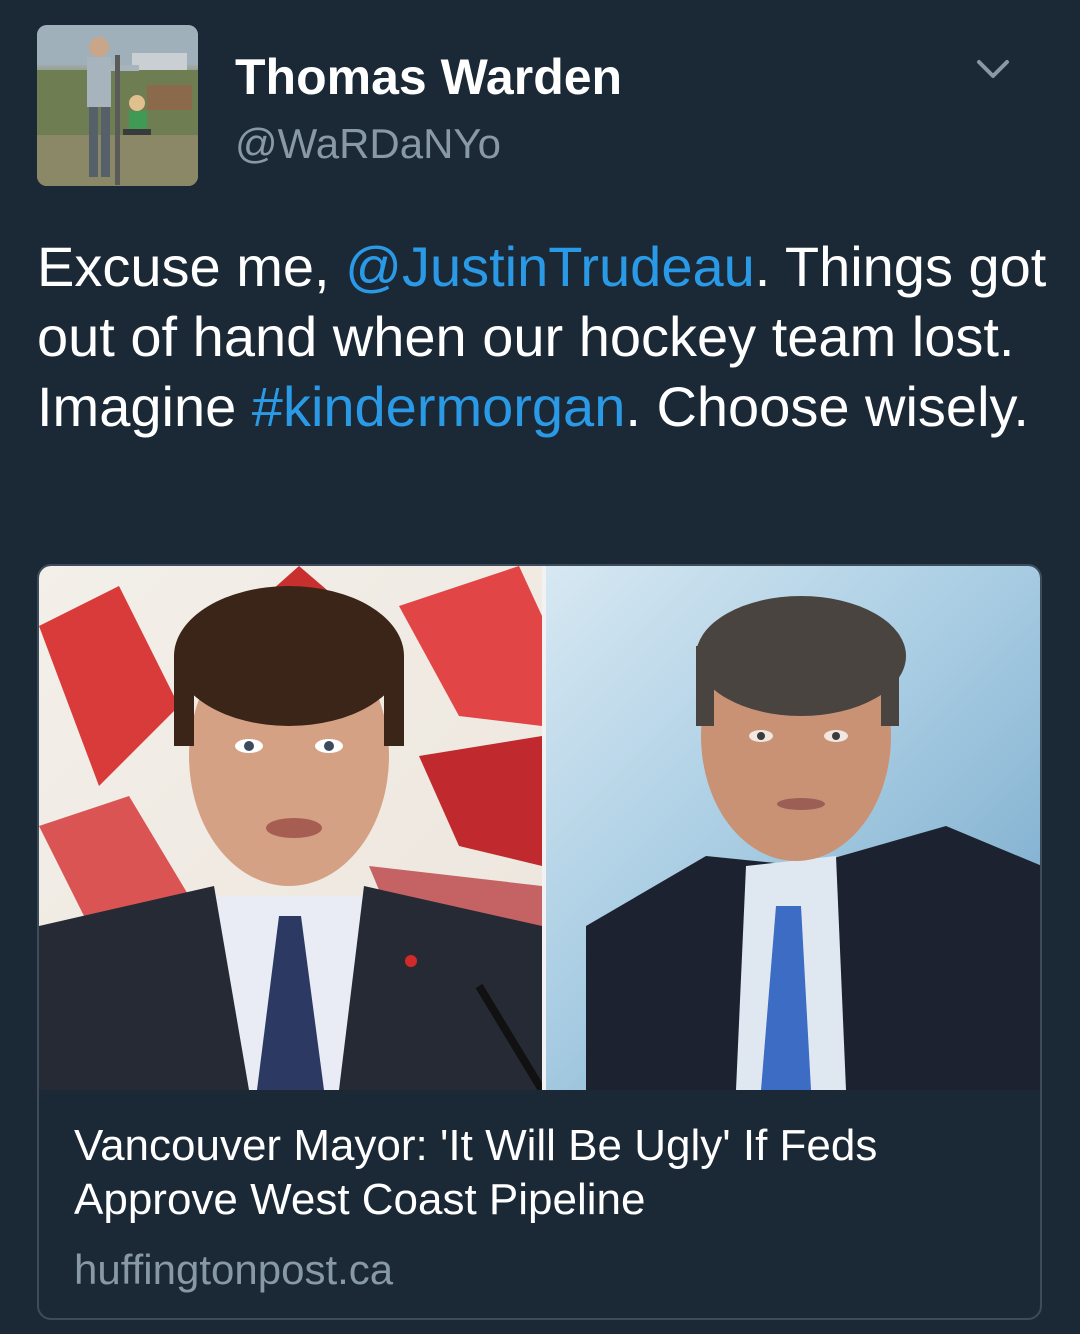 This screenshot has height=1334, width=1080. Describe the element at coordinates (550, 266) in the screenshot. I see `mention-link: @JustinTrudeau` at that location.